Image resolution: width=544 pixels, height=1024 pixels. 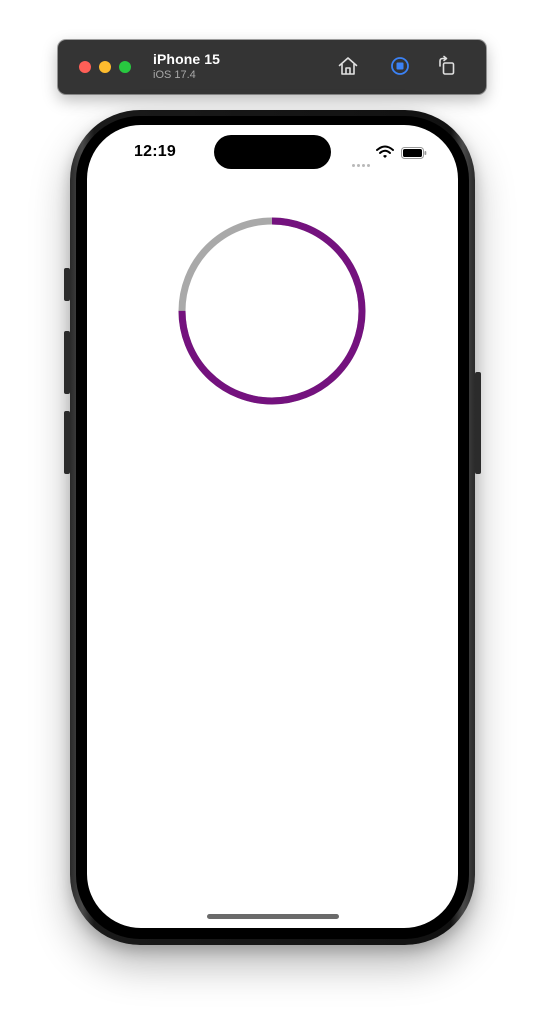 I want to click on side-button, so click(x=478, y=423).